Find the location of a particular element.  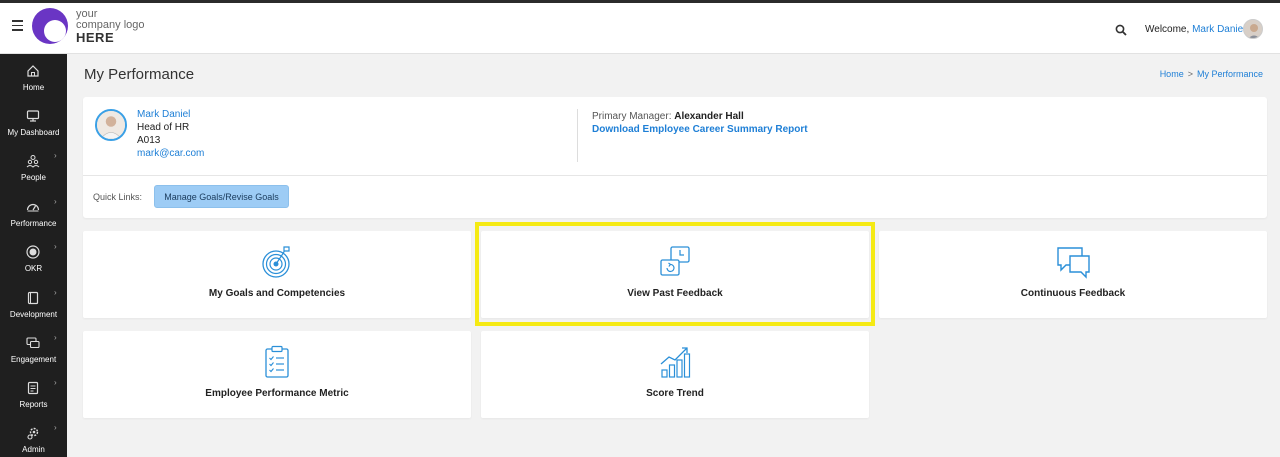

chat-bubbles-icon is located at coordinates (1073, 263).